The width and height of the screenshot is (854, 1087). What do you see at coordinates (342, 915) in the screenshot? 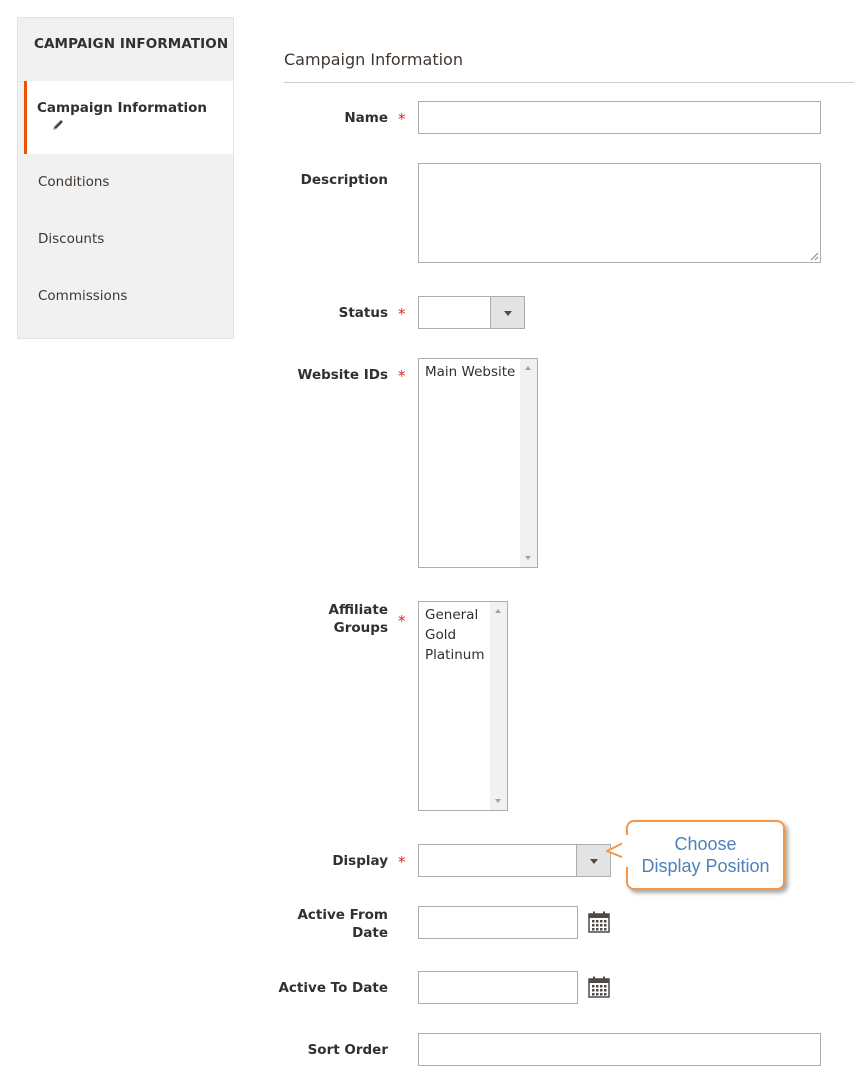
I see `label-line: Active From` at bounding box center [342, 915].